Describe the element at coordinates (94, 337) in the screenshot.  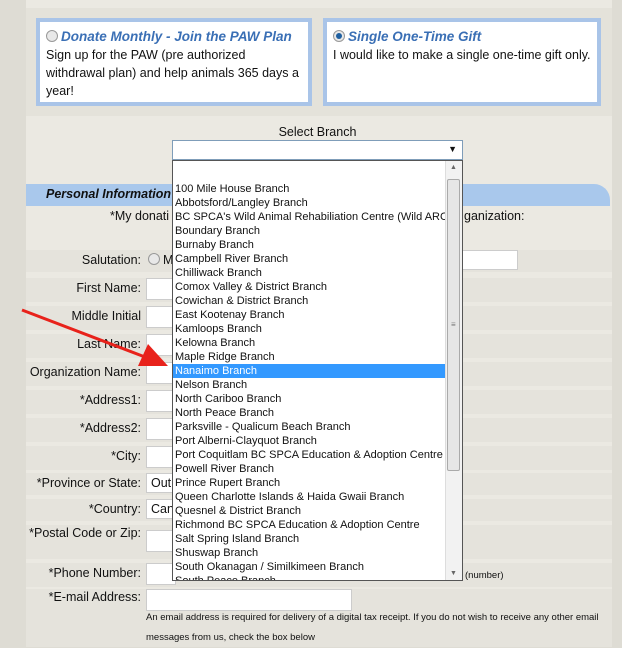
I see `red-arrow-annotation` at that location.